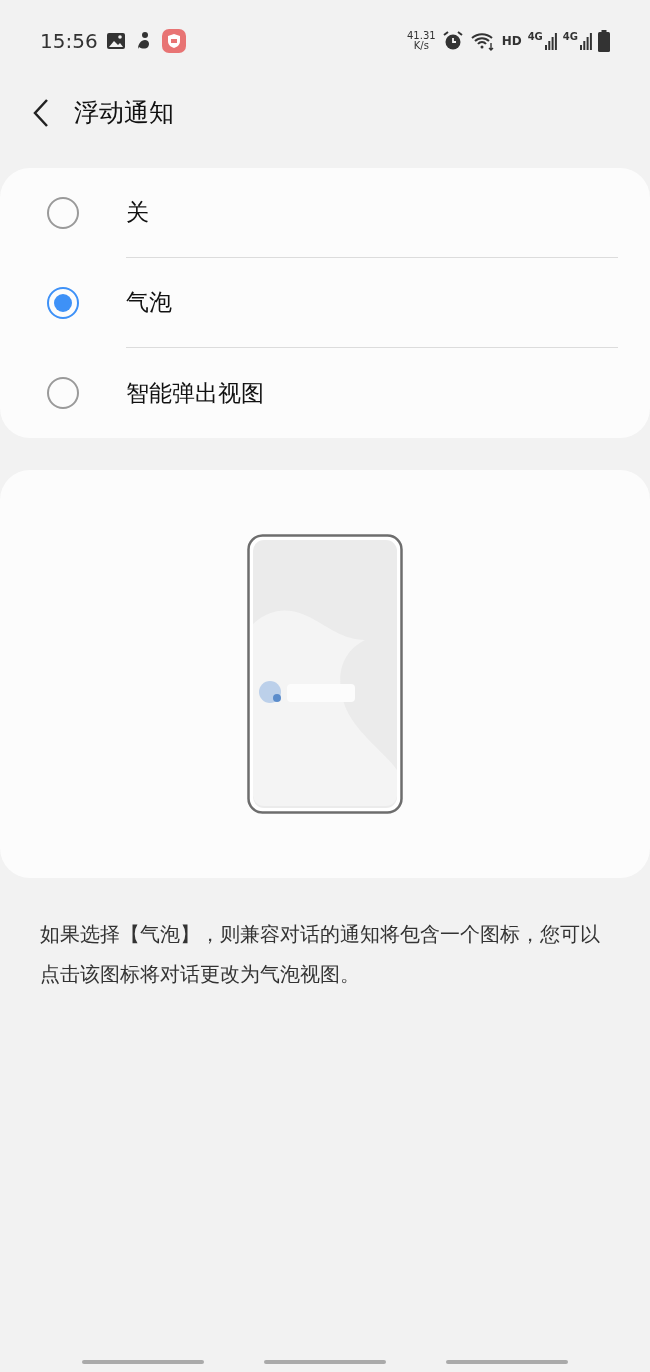 The width and height of the screenshot is (650, 1372). Describe the element at coordinates (195, 393) in the screenshot. I see `option-label: 智能弹出视图` at that location.